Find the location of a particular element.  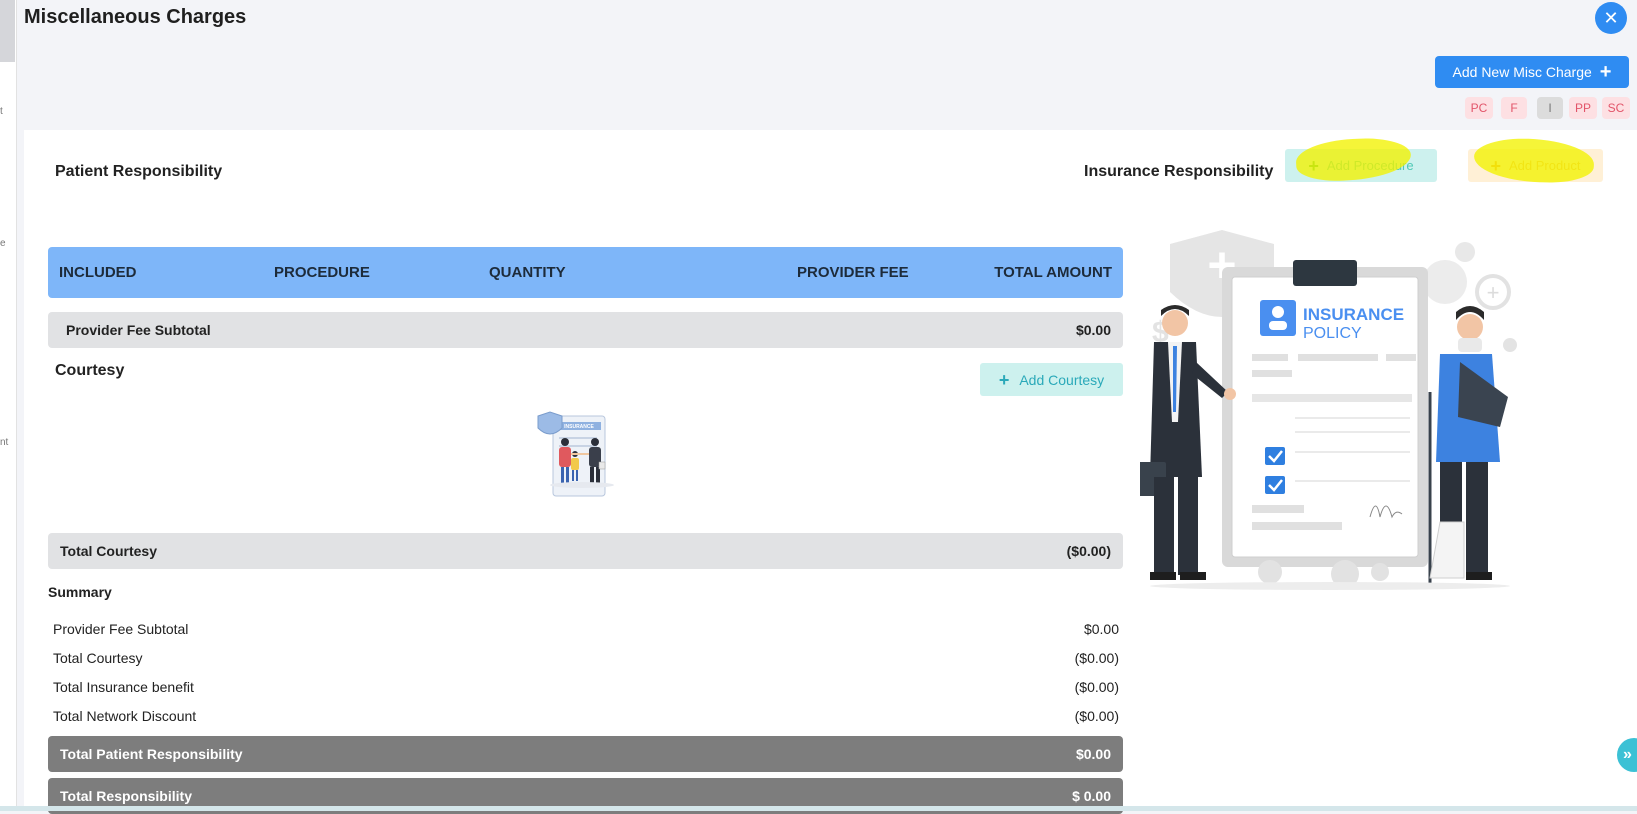

insurance-policy-title-line1: INSURANCE is located at coordinates (1353, 314).